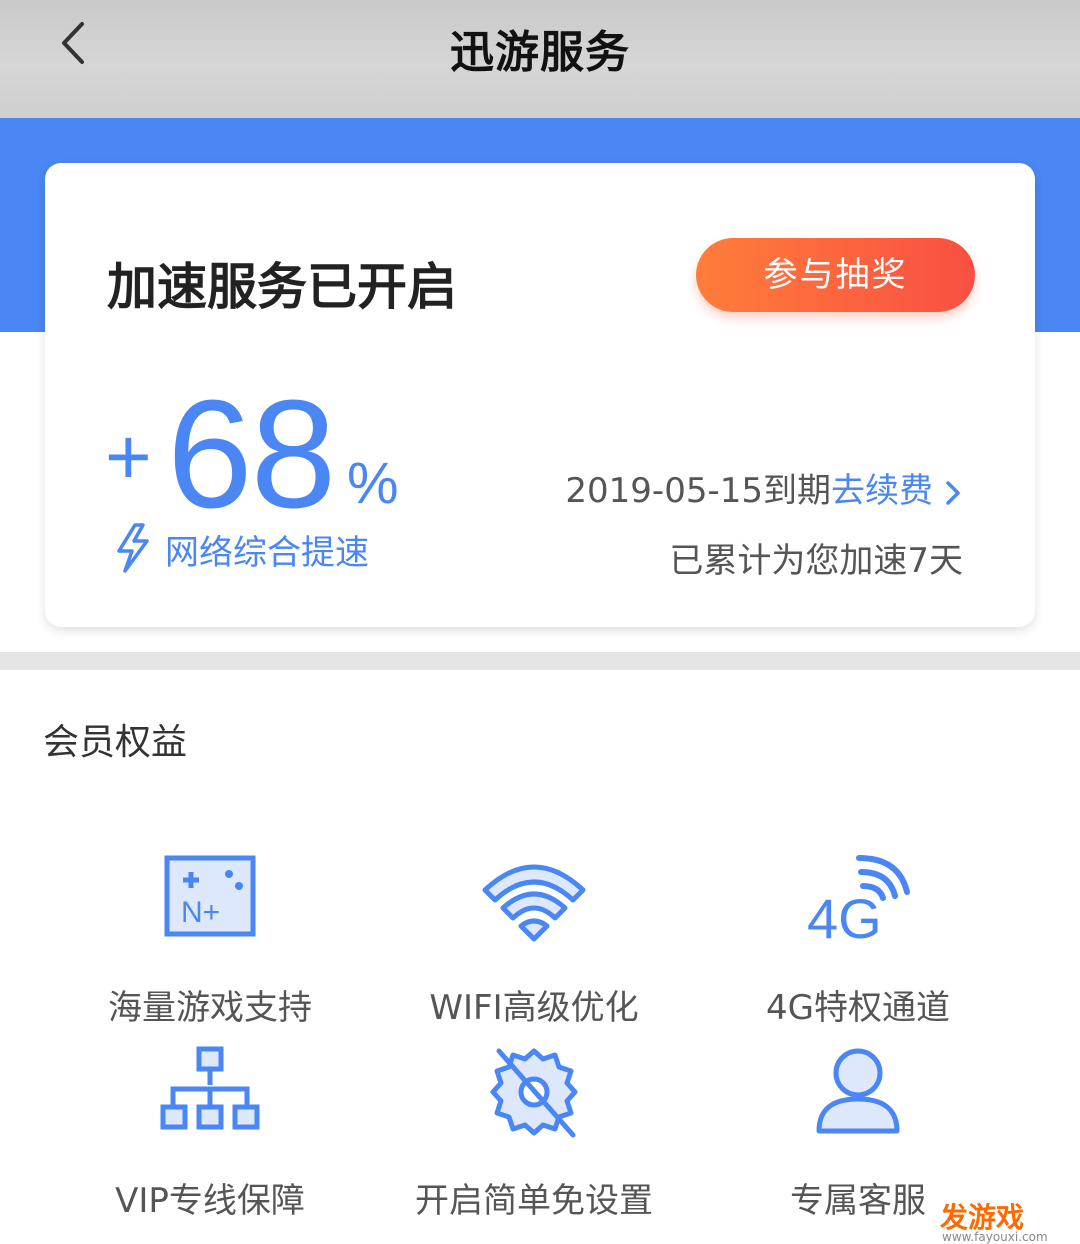 The image size is (1080, 1244). Describe the element at coordinates (133, 548) in the screenshot. I see `lightning-icon` at that location.